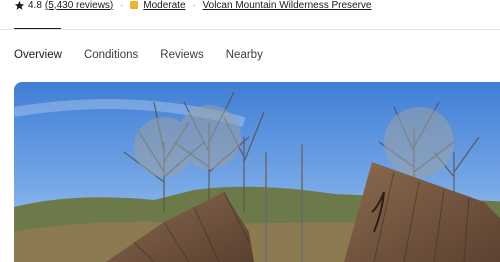 The image size is (500, 262). What do you see at coordinates (111, 55) in the screenshot?
I see `tab-conditions: Conditions` at bounding box center [111, 55].